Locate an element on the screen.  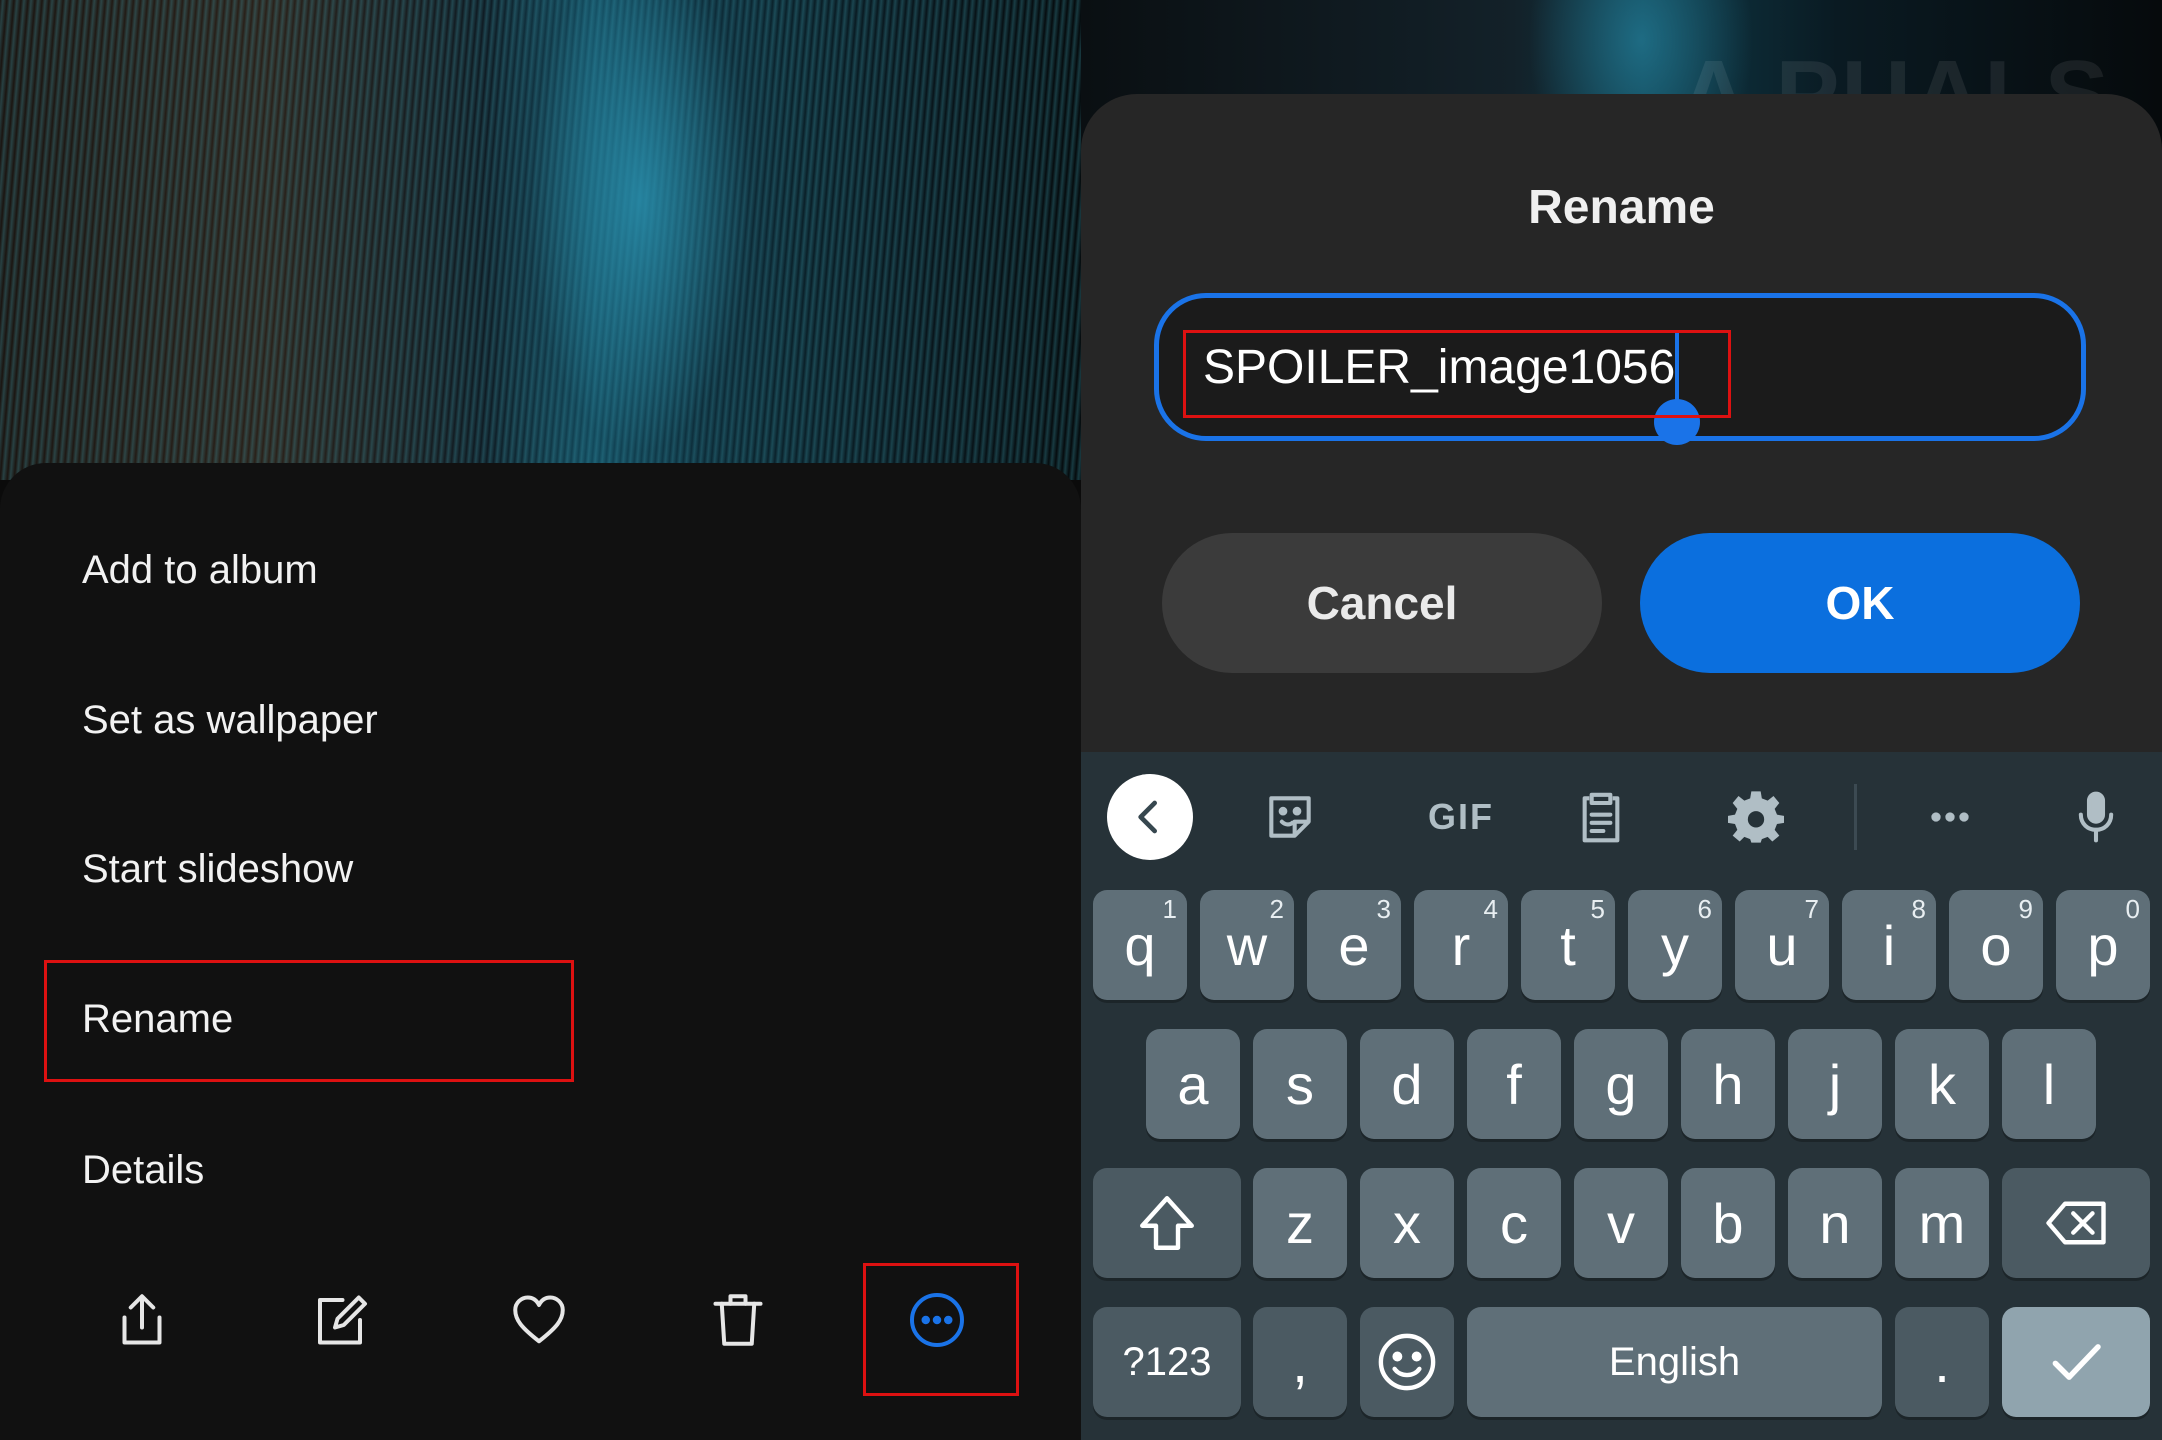
key-y: y6 is located at coordinates (1675, 945).